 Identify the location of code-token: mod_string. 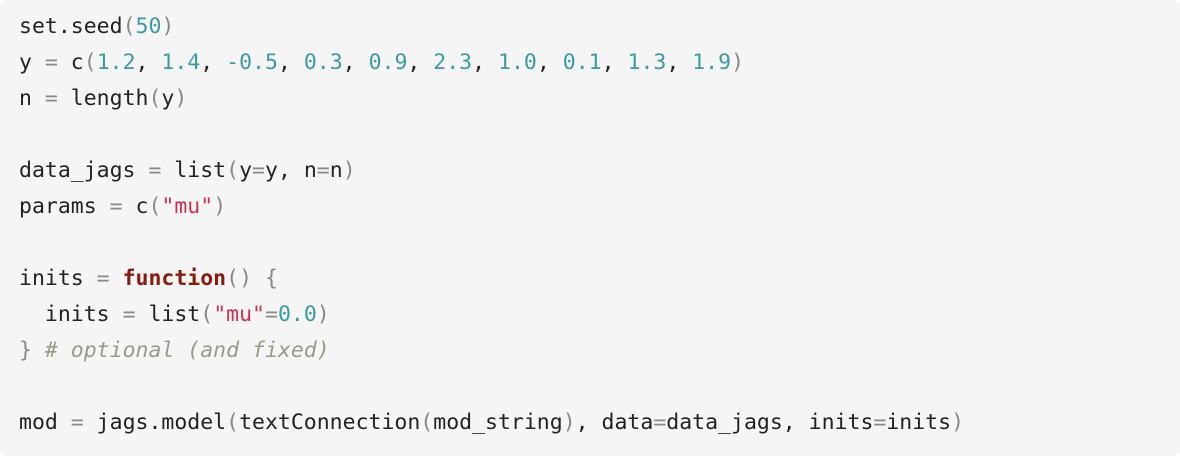
(498, 422).